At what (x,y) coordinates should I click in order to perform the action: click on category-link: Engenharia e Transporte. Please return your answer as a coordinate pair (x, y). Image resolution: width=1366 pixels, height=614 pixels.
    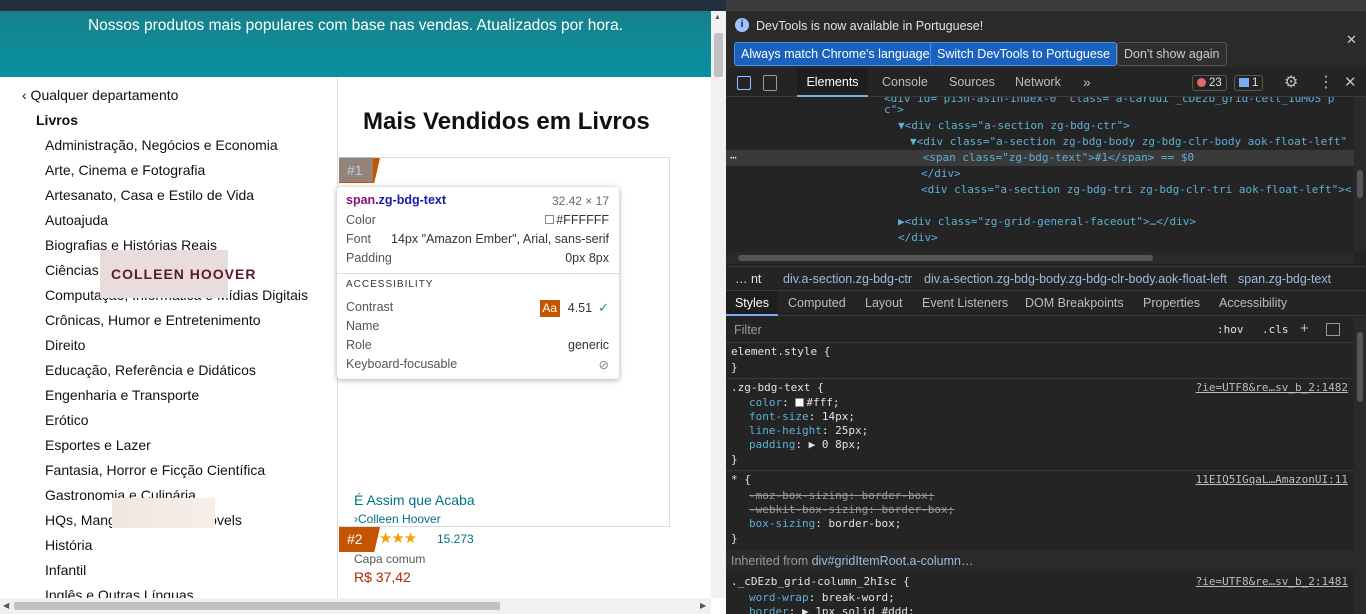
    Looking at the image, I should click on (176, 399).